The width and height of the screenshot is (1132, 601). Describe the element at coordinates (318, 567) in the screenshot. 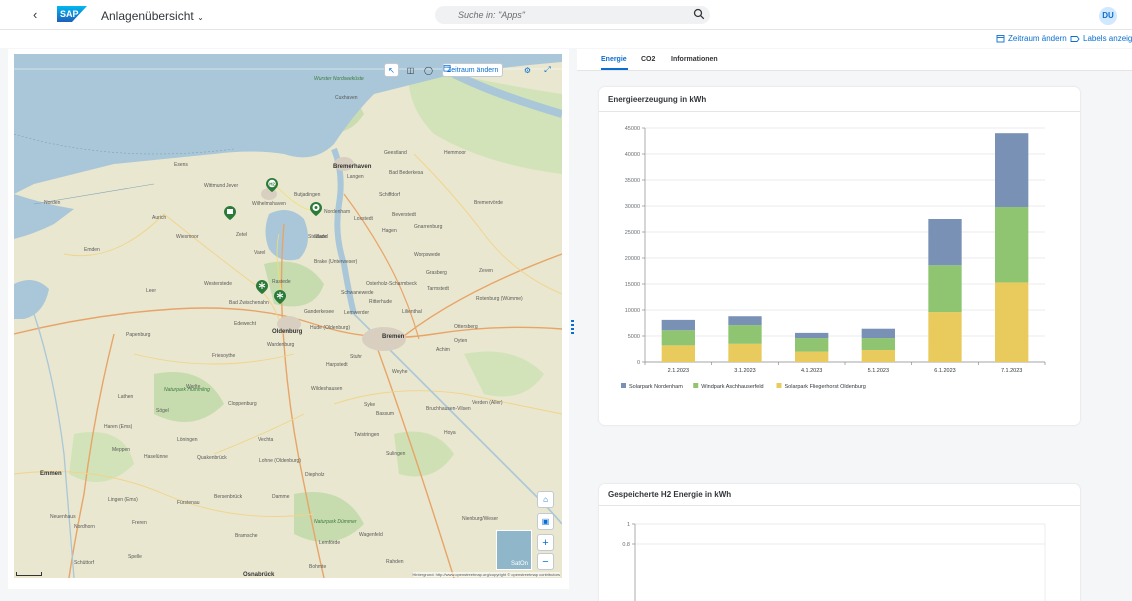

I see `map-label: Bohmte` at that location.